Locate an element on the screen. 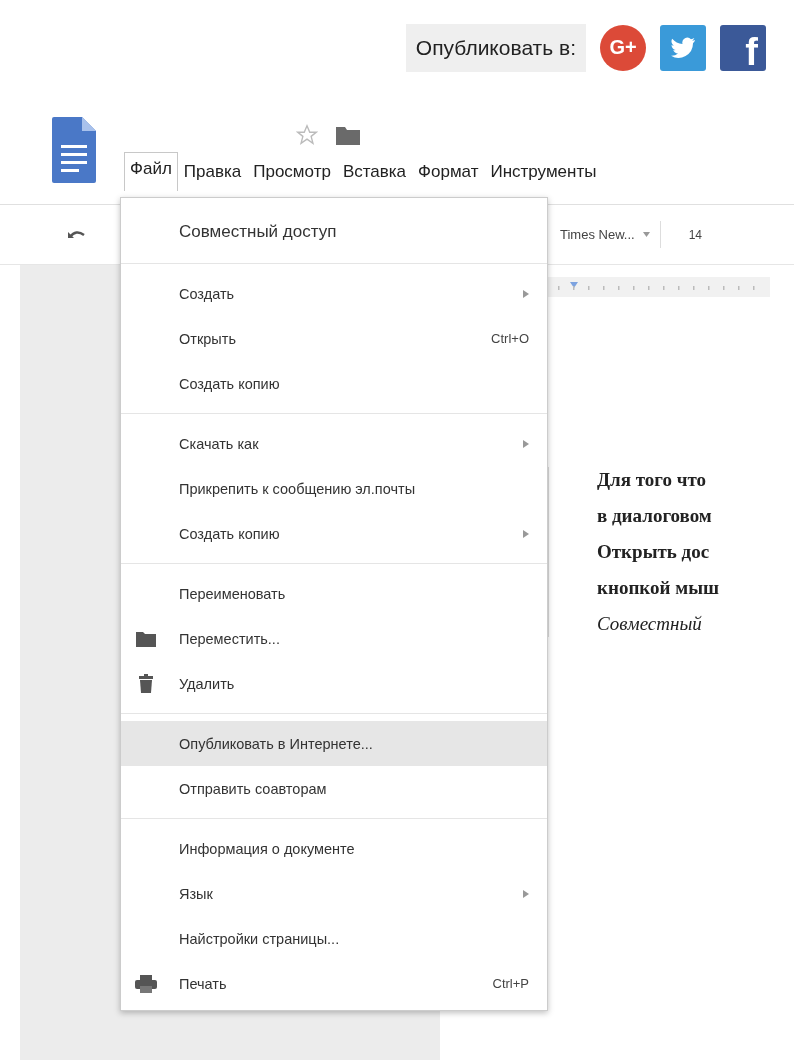 The height and width of the screenshot is (1061, 794). shortcut-label: Ctrl+O is located at coordinates (510, 338).